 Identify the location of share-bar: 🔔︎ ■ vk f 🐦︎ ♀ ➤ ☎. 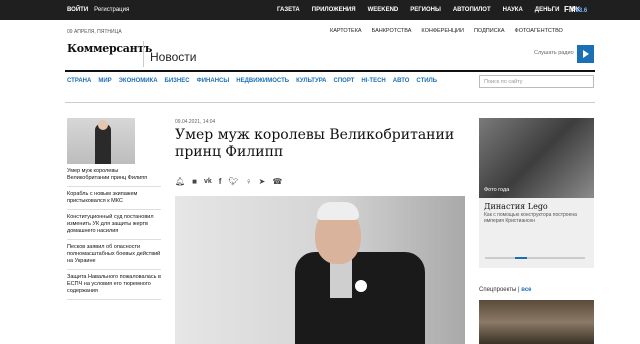
(228, 181).